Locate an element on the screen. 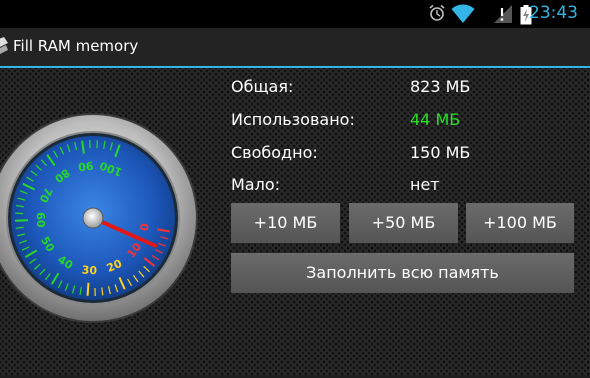 This screenshot has height=378, width=590. gauge-tick-label: 60 is located at coordinates (41, 220).